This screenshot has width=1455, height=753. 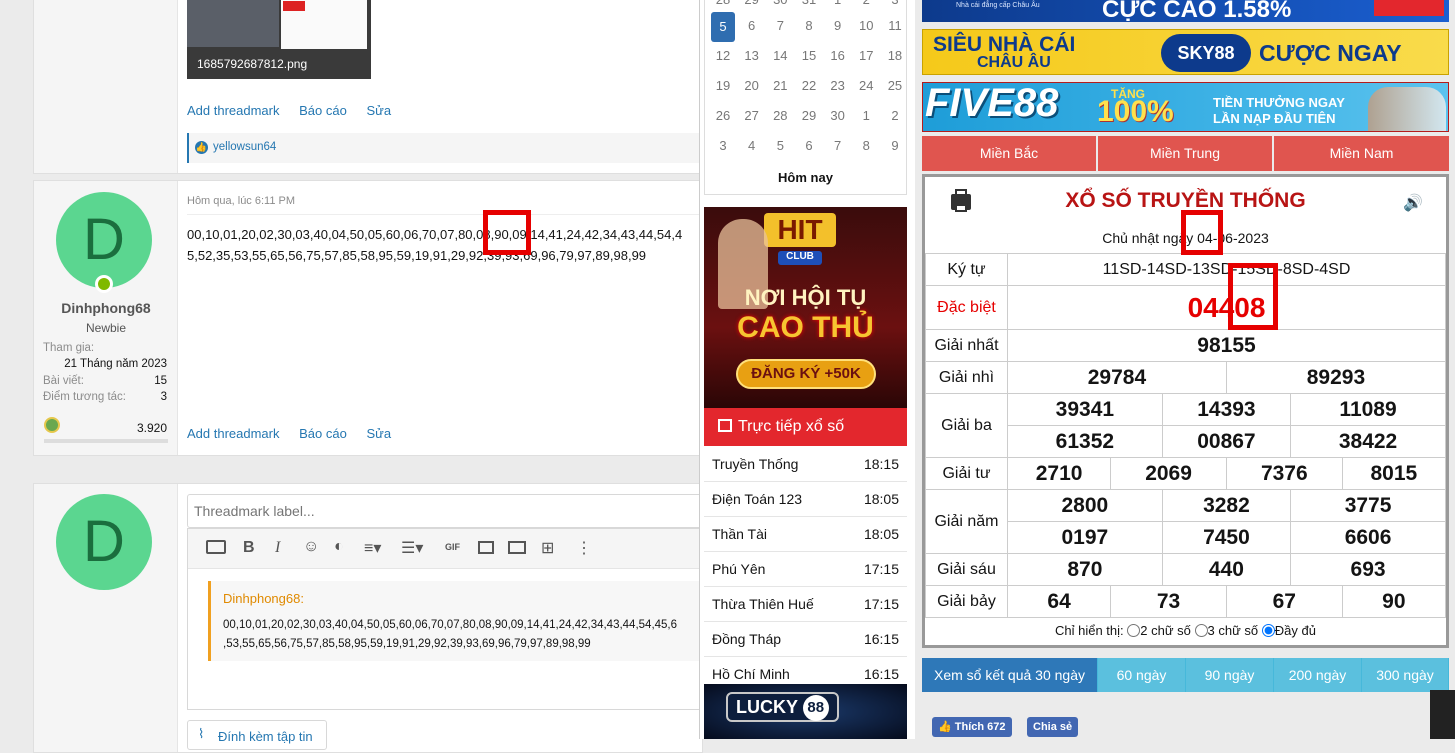 I want to click on username: Dinhphong68, so click(x=106, y=308).